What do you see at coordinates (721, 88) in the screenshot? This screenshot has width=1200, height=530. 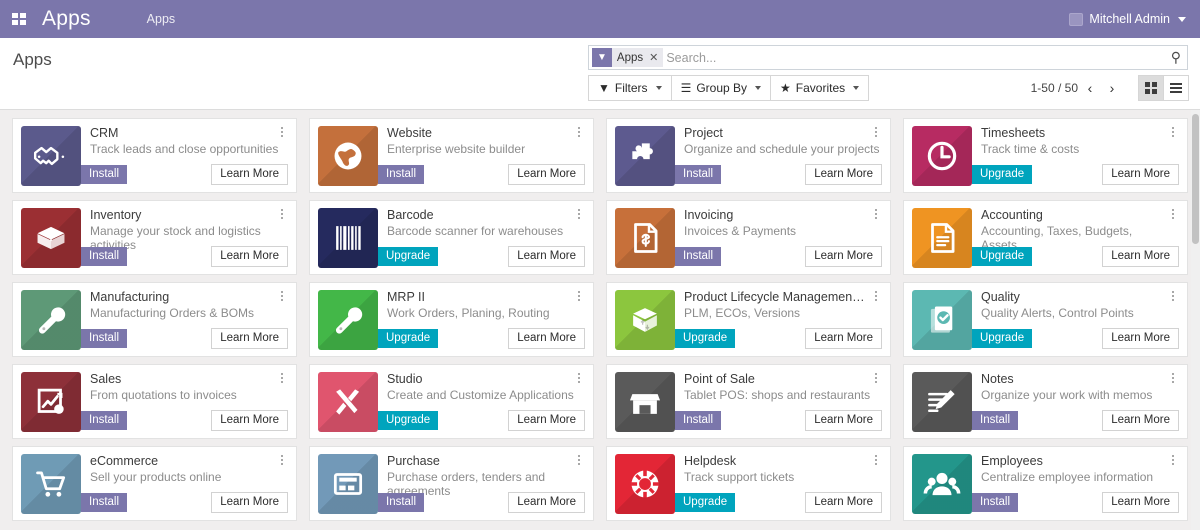 I see `group-by-button: ☰ Group By` at bounding box center [721, 88].